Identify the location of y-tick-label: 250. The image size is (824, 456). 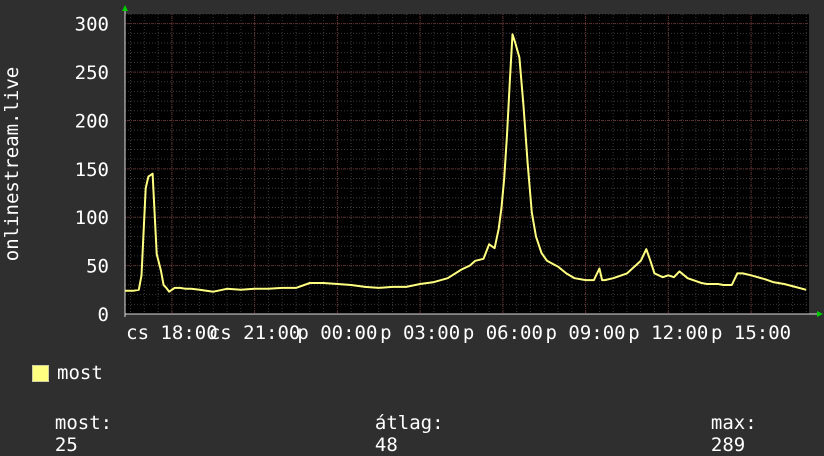
(92, 73).